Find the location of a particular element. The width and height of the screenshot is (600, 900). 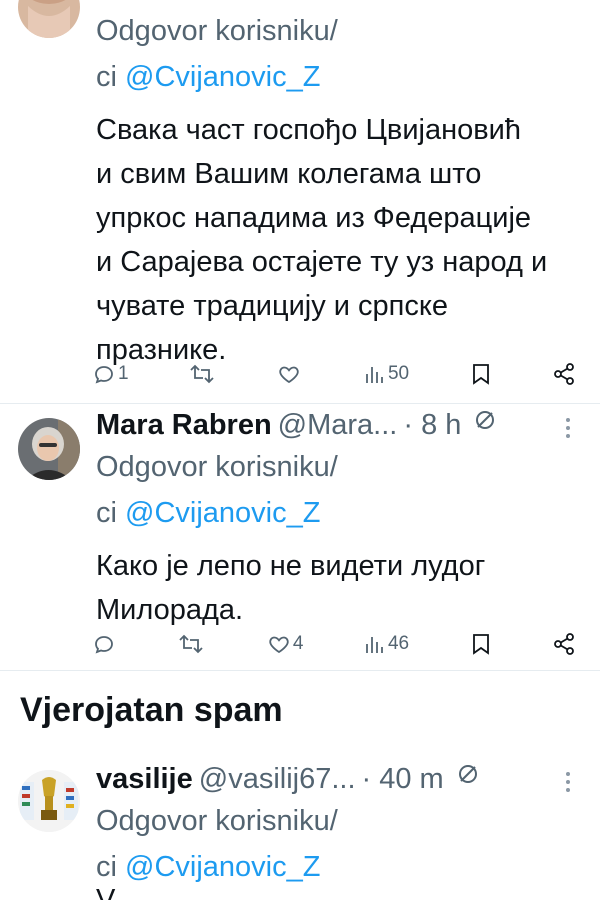

timestamp: · 40 m is located at coordinates (403, 779).